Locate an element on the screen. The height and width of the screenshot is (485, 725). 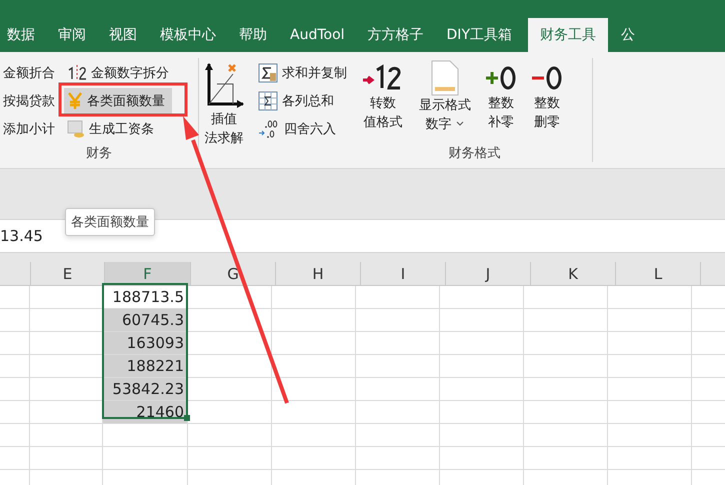
group-label: 财务 is located at coordinates (99, 153).